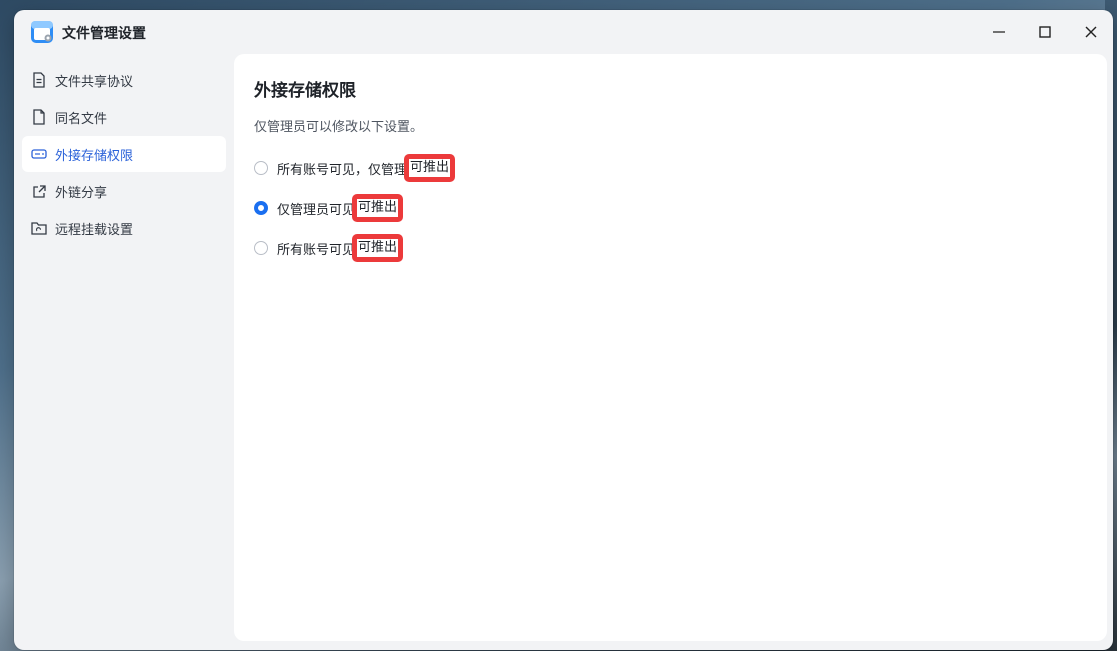 Image resolution: width=1117 pixels, height=651 pixels. I want to click on drive-icon, so click(39, 154).